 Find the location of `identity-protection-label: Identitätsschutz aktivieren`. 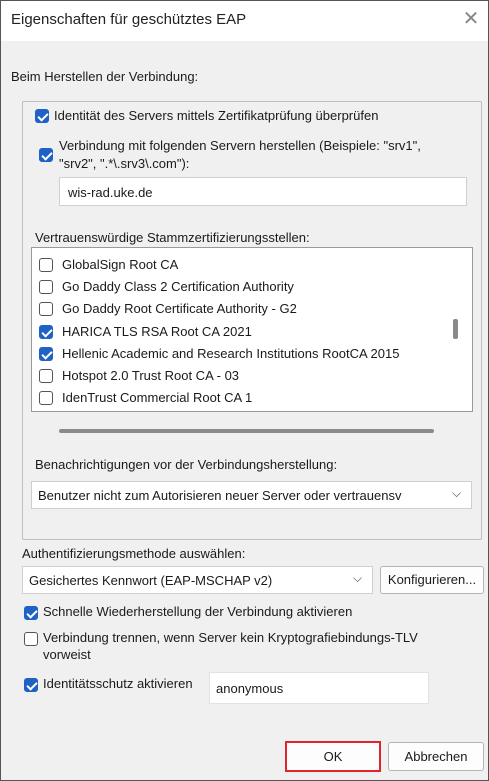

identity-protection-label: Identitätsschutz aktivieren is located at coordinates (118, 683).